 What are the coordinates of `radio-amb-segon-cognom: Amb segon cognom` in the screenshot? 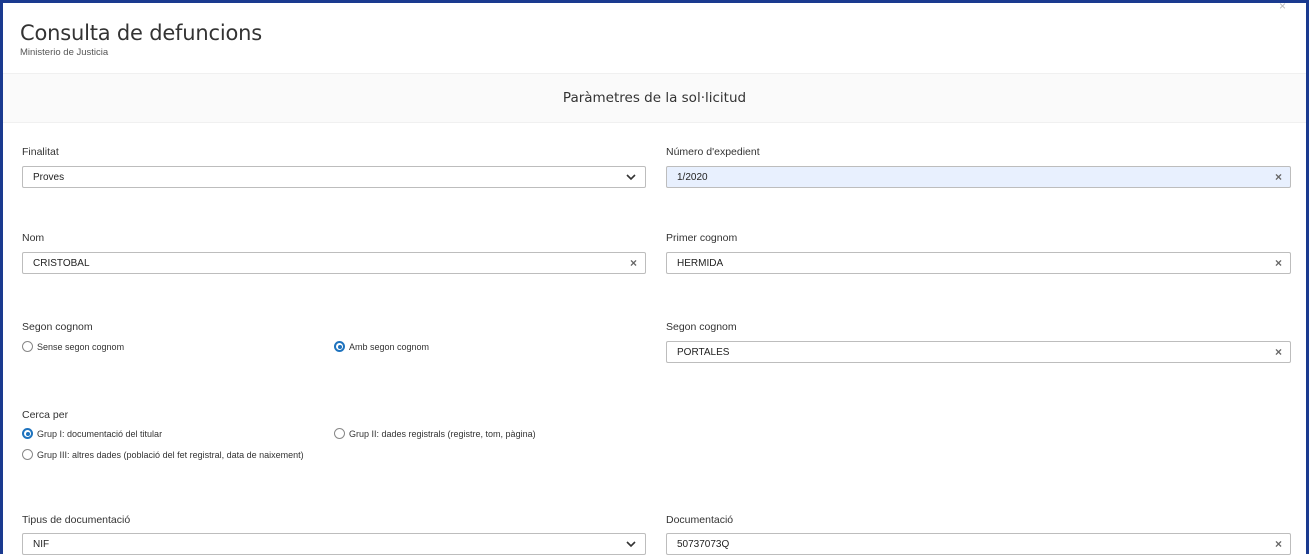 It's located at (381, 346).